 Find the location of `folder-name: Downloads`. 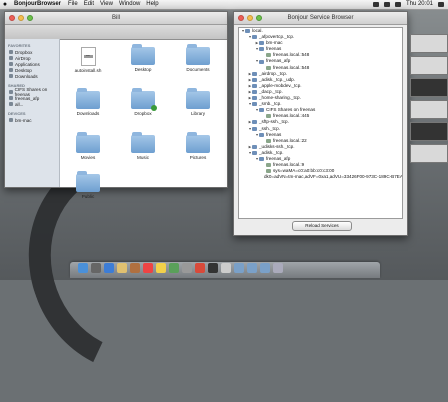

folder-name: Downloads is located at coordinates (88, 113).